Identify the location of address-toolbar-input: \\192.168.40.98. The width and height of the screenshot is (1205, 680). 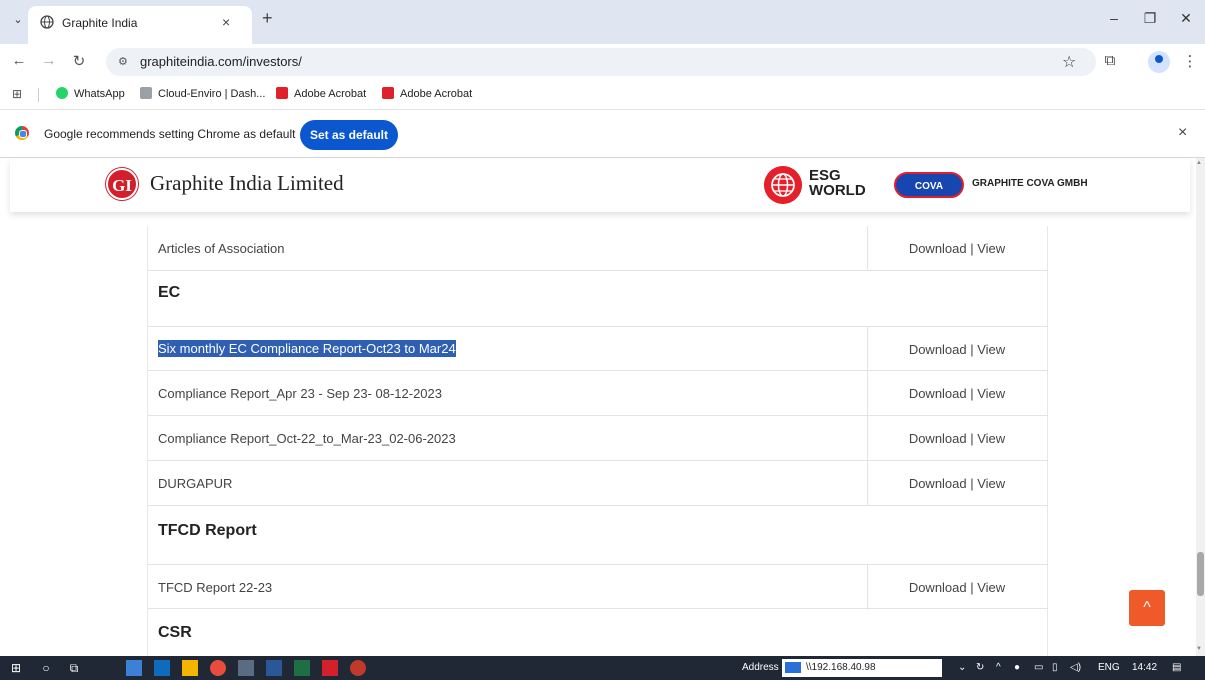
(862, 668).